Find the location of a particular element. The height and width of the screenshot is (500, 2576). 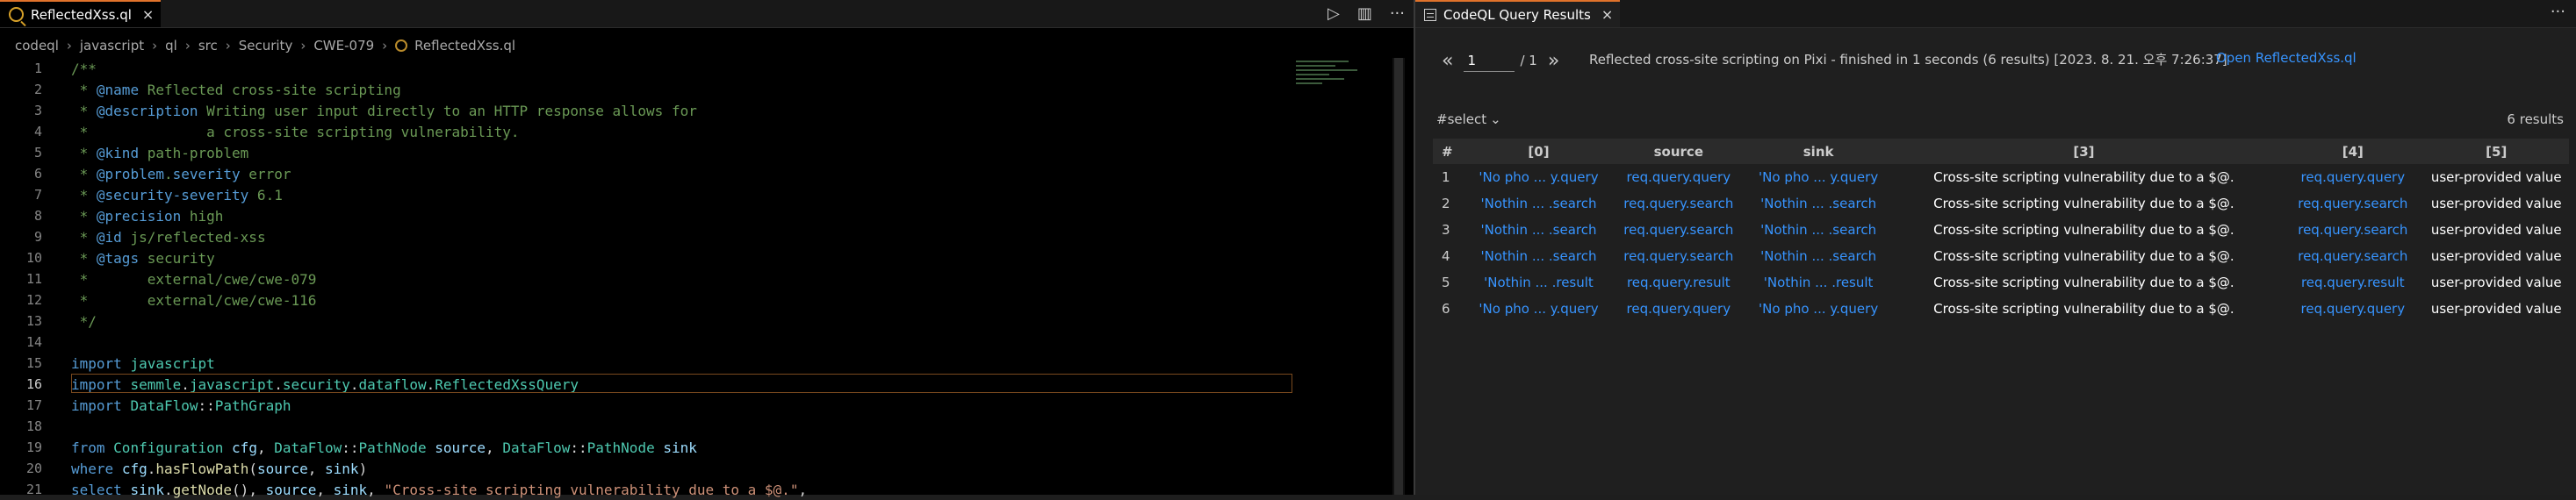

code-line: 5 * @kind path-problem is located at coordinates (649, 152).